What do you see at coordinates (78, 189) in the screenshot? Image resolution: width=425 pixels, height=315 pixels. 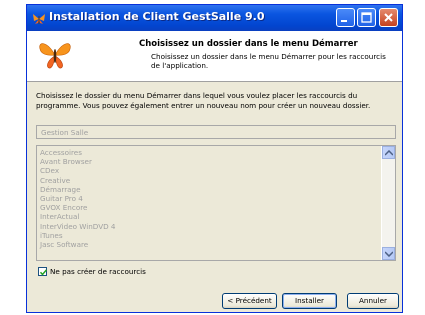 I see `folder-list-item: Démarrage` at bounding box center [78, 189].